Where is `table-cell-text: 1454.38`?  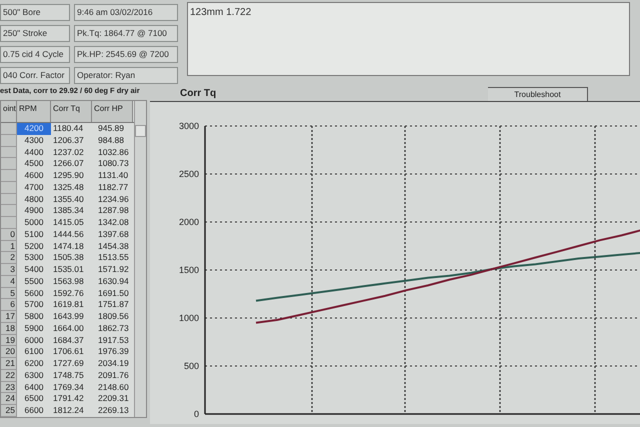
table-cell-text: 1454.38 is located at coordinates (113, 246).